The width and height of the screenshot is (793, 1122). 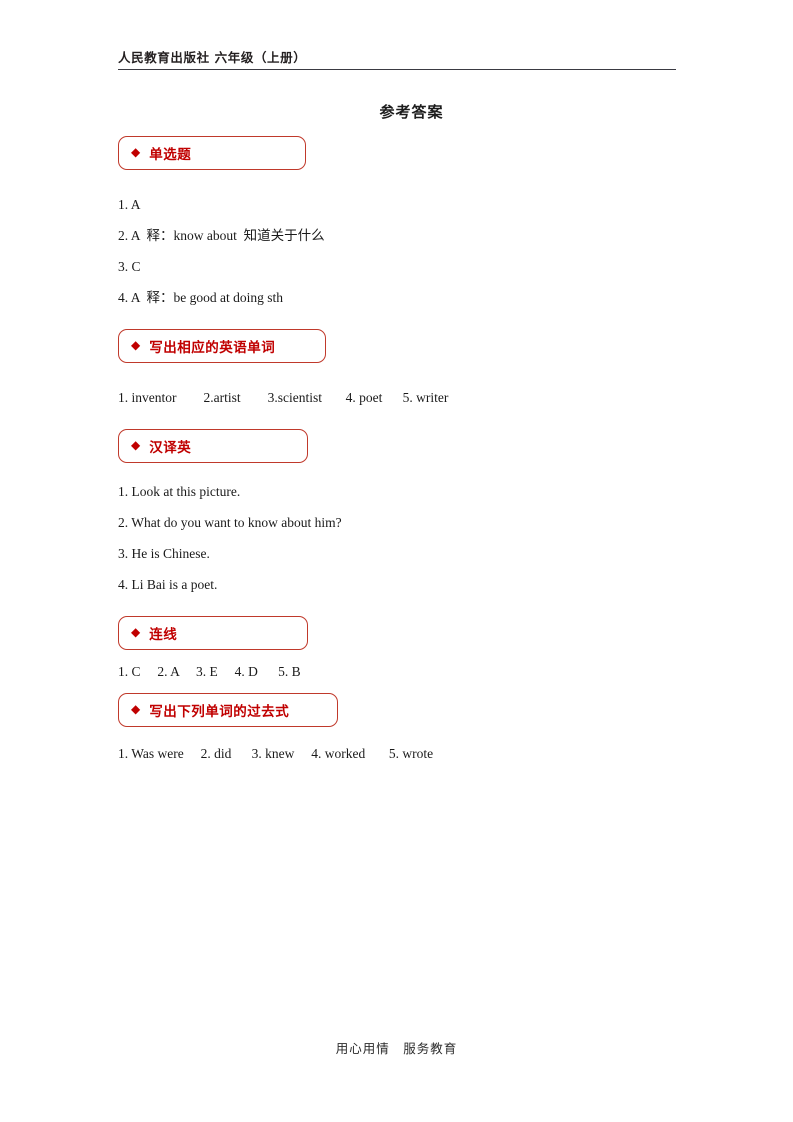 I want to click on answer-line: 4. Li Bai is a poet., so click(x=168, y=584).